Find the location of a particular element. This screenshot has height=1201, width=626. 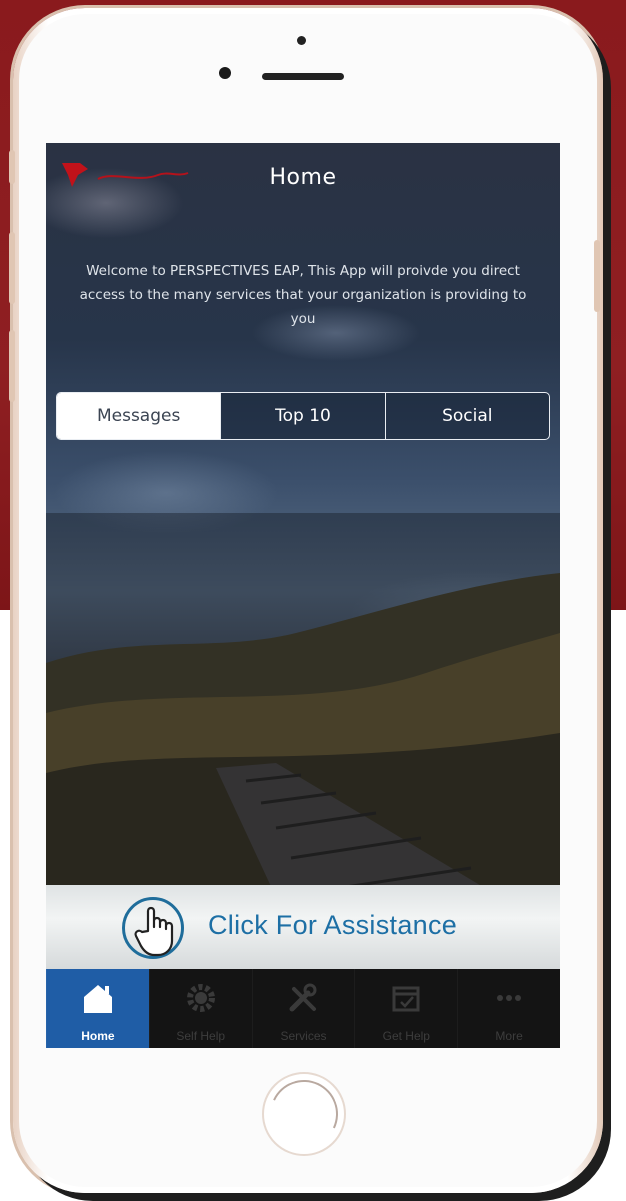

earpiece-speaker is located at coordinates (303, 76).